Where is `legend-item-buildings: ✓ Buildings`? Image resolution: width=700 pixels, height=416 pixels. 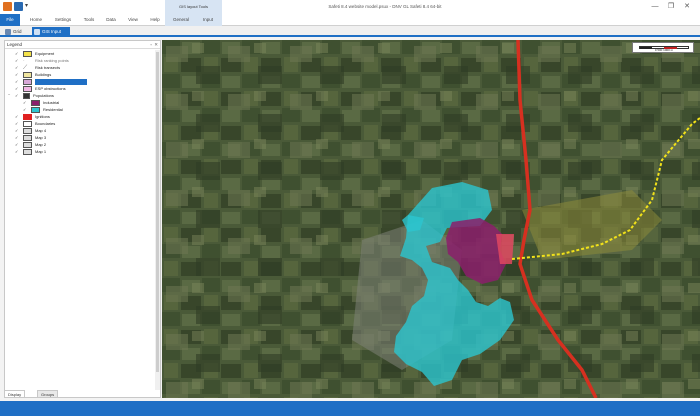
legend-item-buildings: ✓ Buildings is located at coordinates (85, 74).